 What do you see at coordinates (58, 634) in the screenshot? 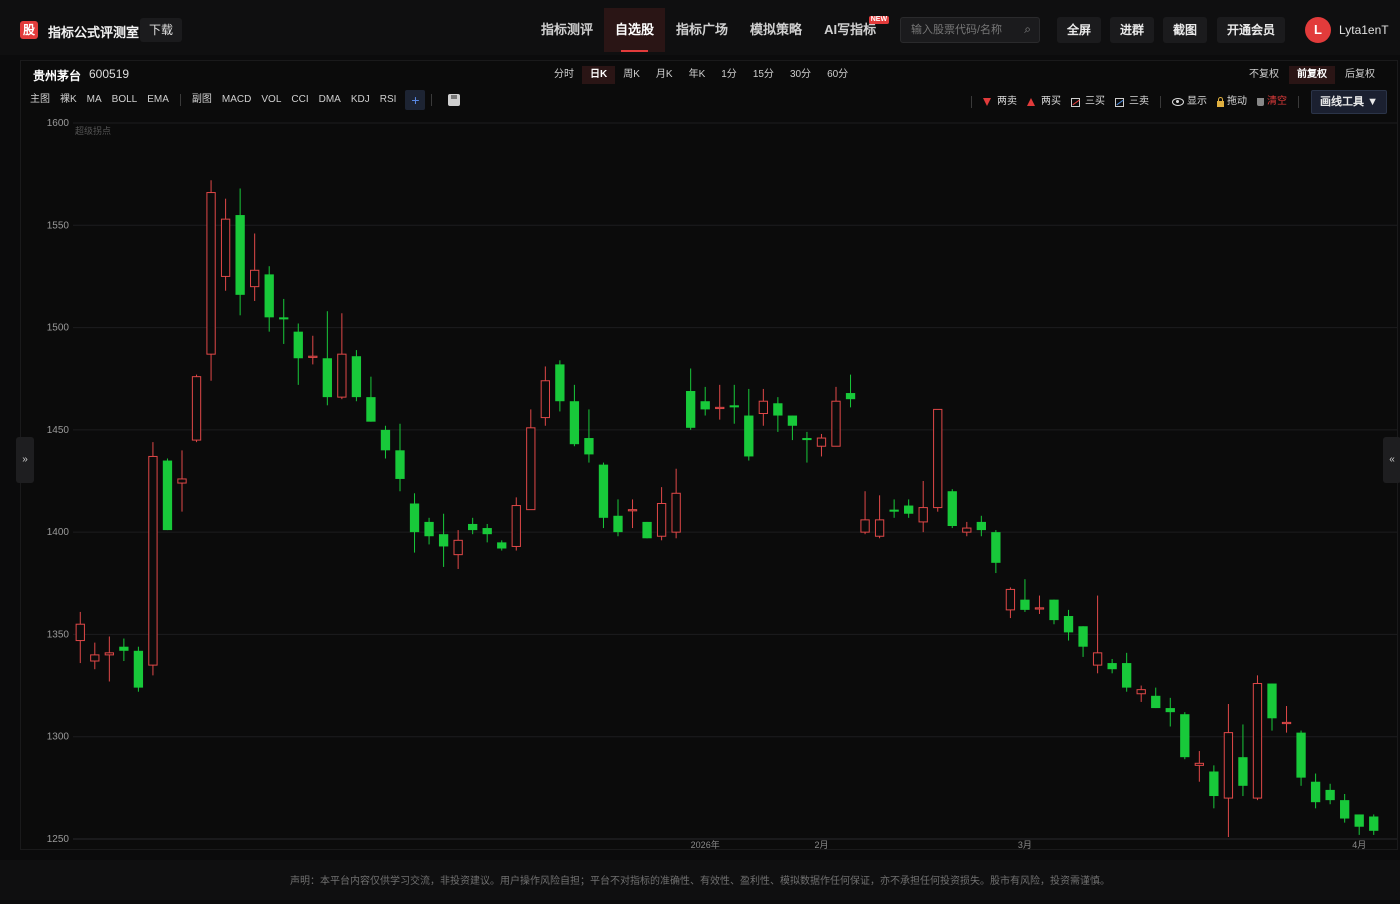
I see `y-tick-label: 1350` at bounding box center [58, 634].